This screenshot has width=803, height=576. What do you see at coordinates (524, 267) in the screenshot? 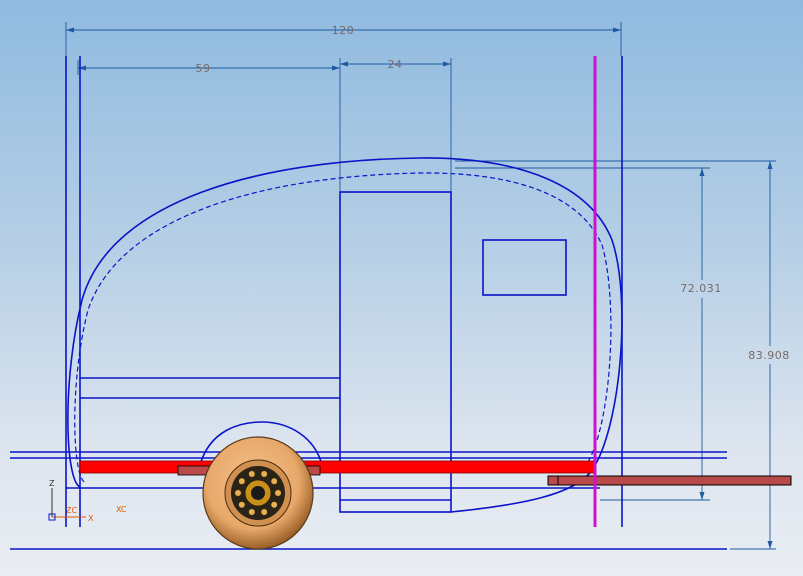
I see `window-outline` at bounding box center [524, 267].